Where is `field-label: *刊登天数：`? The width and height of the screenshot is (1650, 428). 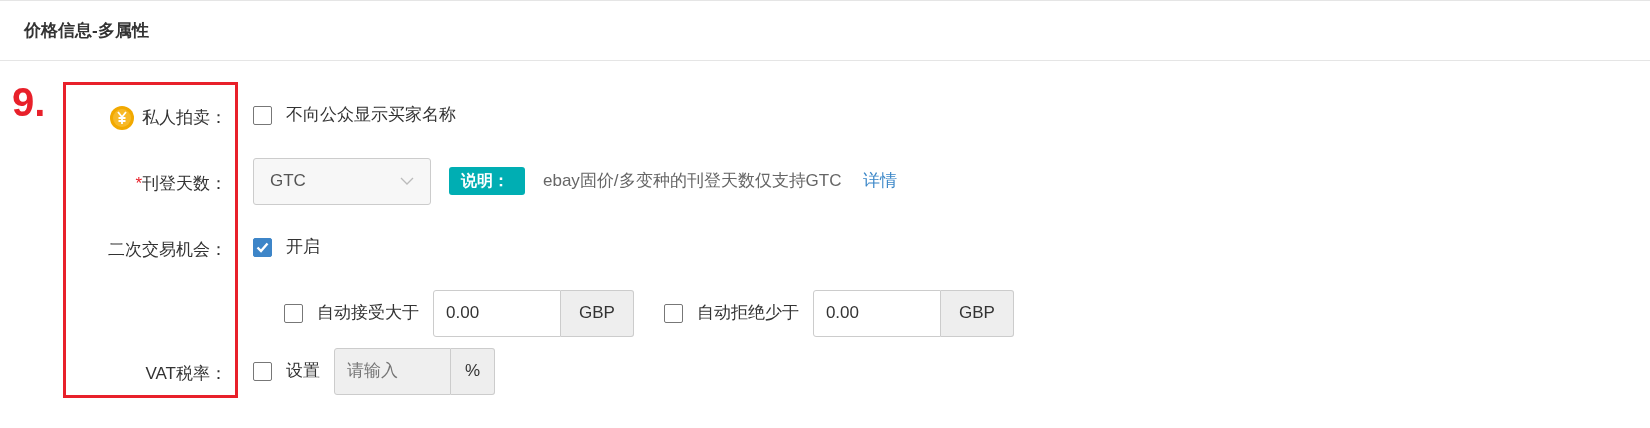
field-label: *刊登天数： is located at coordinates (181, 184).